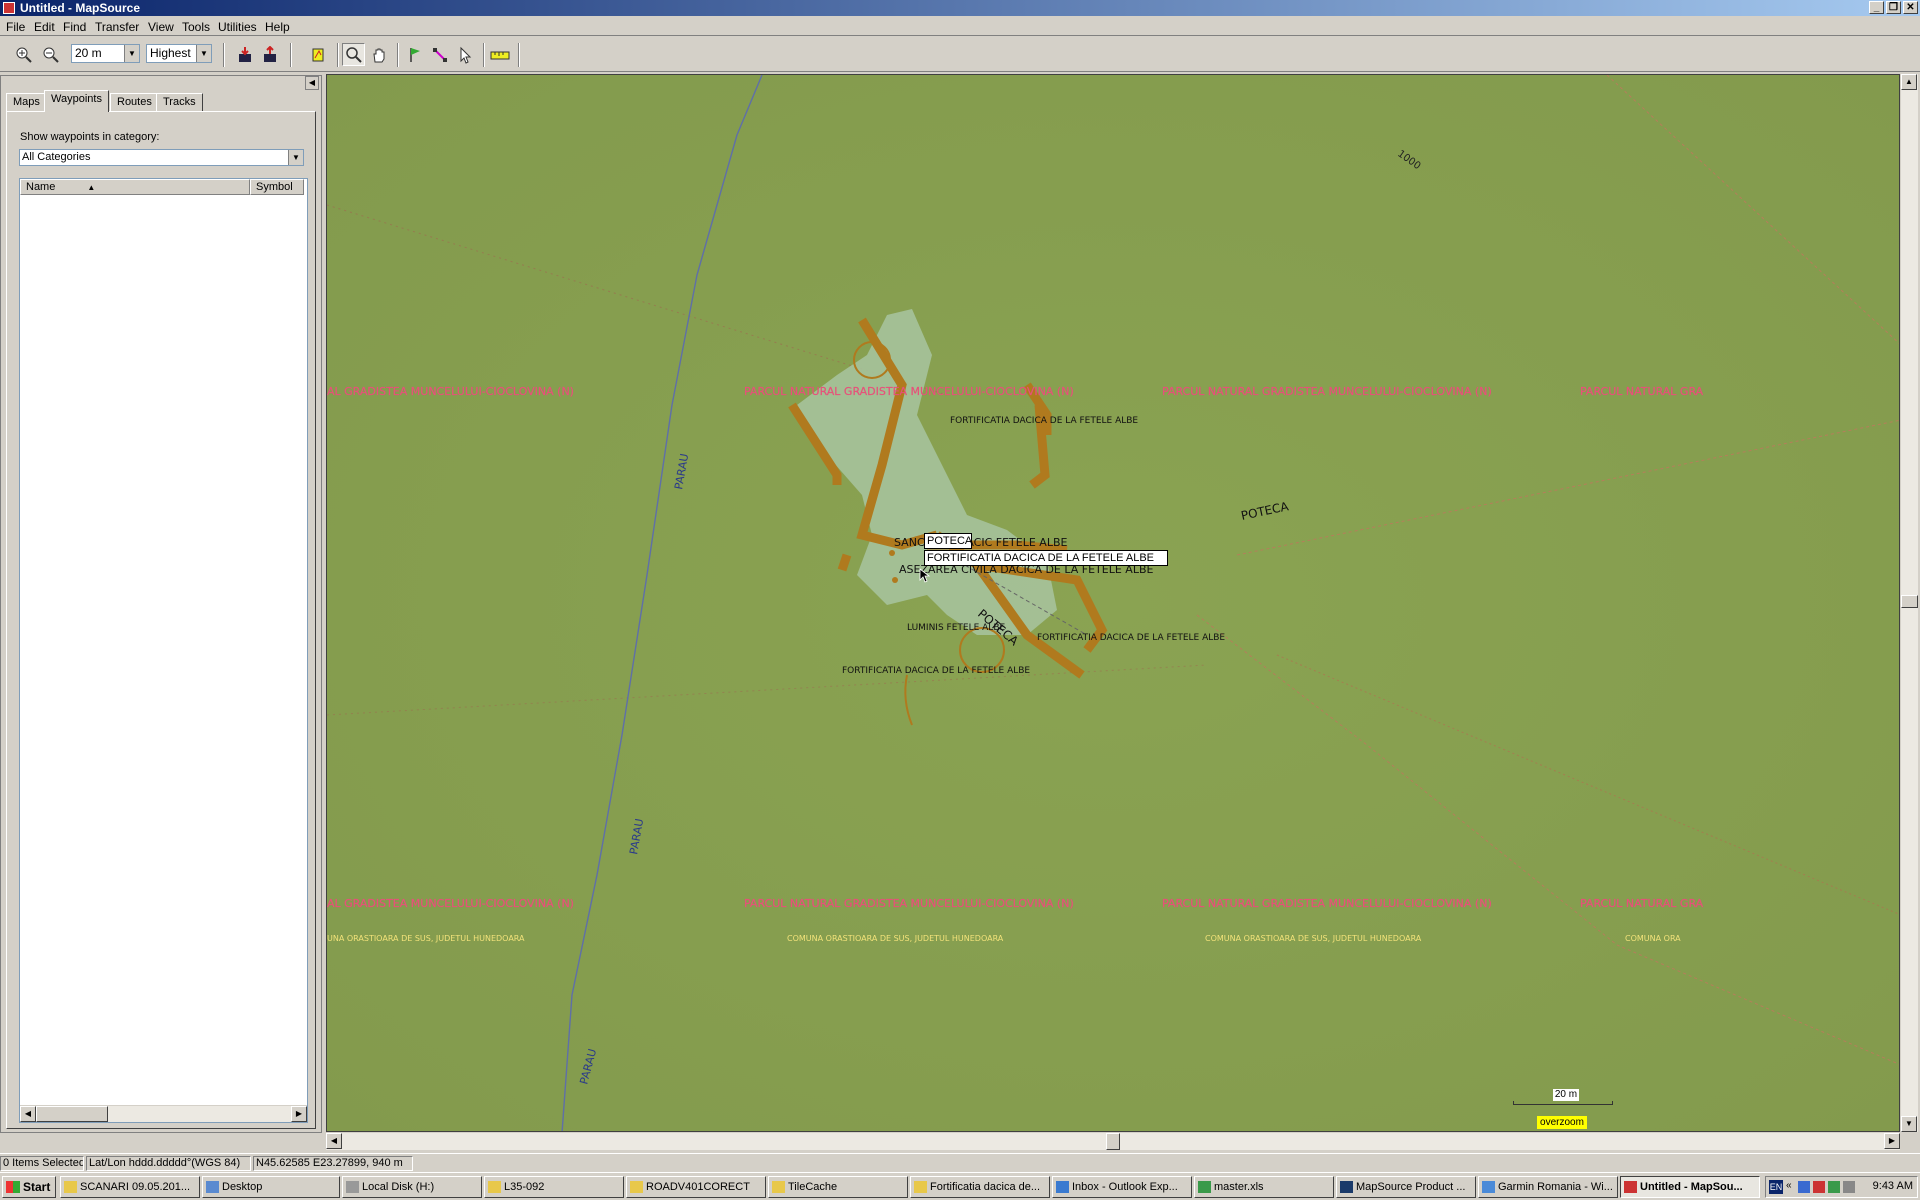 This screenshot has height=1200, width=1920. I want to click on hand-tool-button, so click(378, 54).